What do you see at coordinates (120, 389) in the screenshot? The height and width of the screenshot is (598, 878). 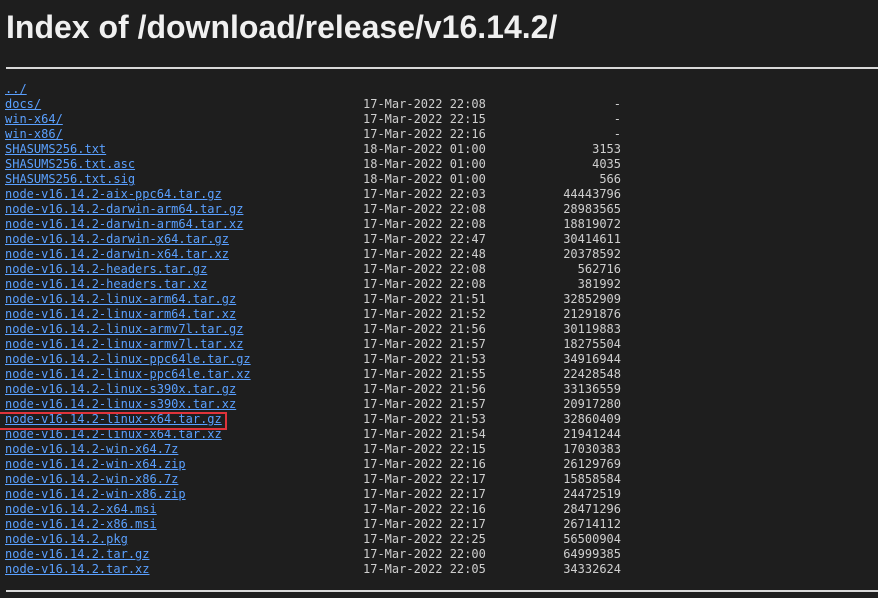 I see `file-link: node-v16.14.2-linux-s390x.tar.gz` at bounding box center [120, 389].